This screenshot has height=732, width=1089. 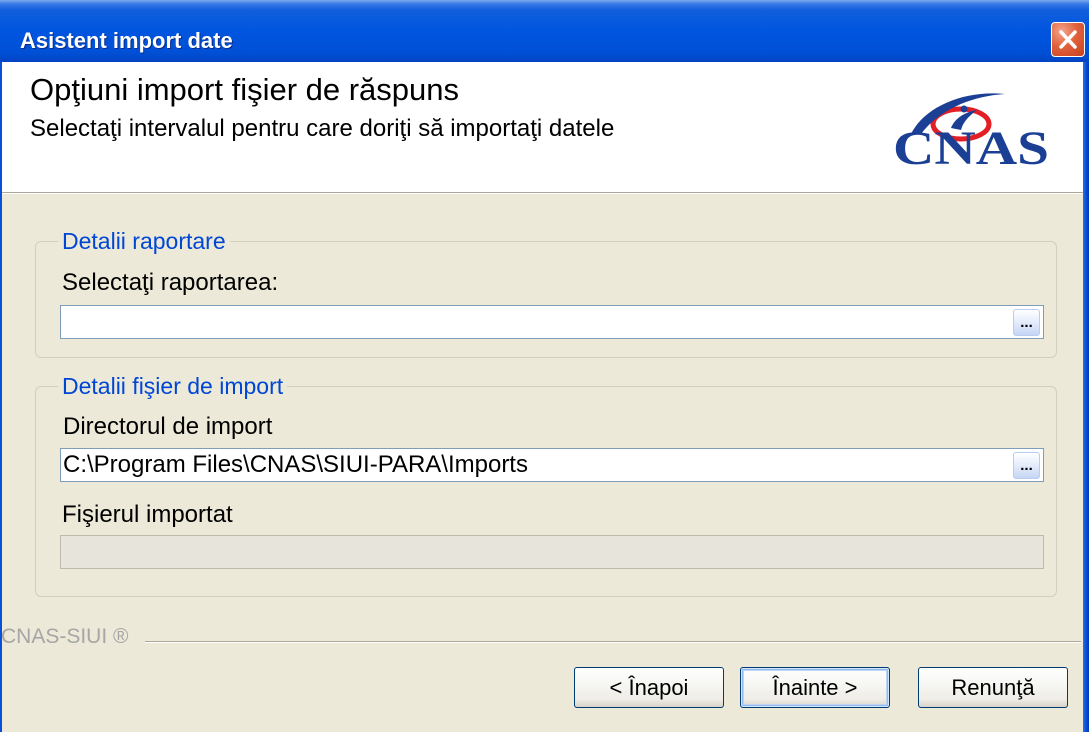 I want to click on close-button, so click(x=1068, y=39).